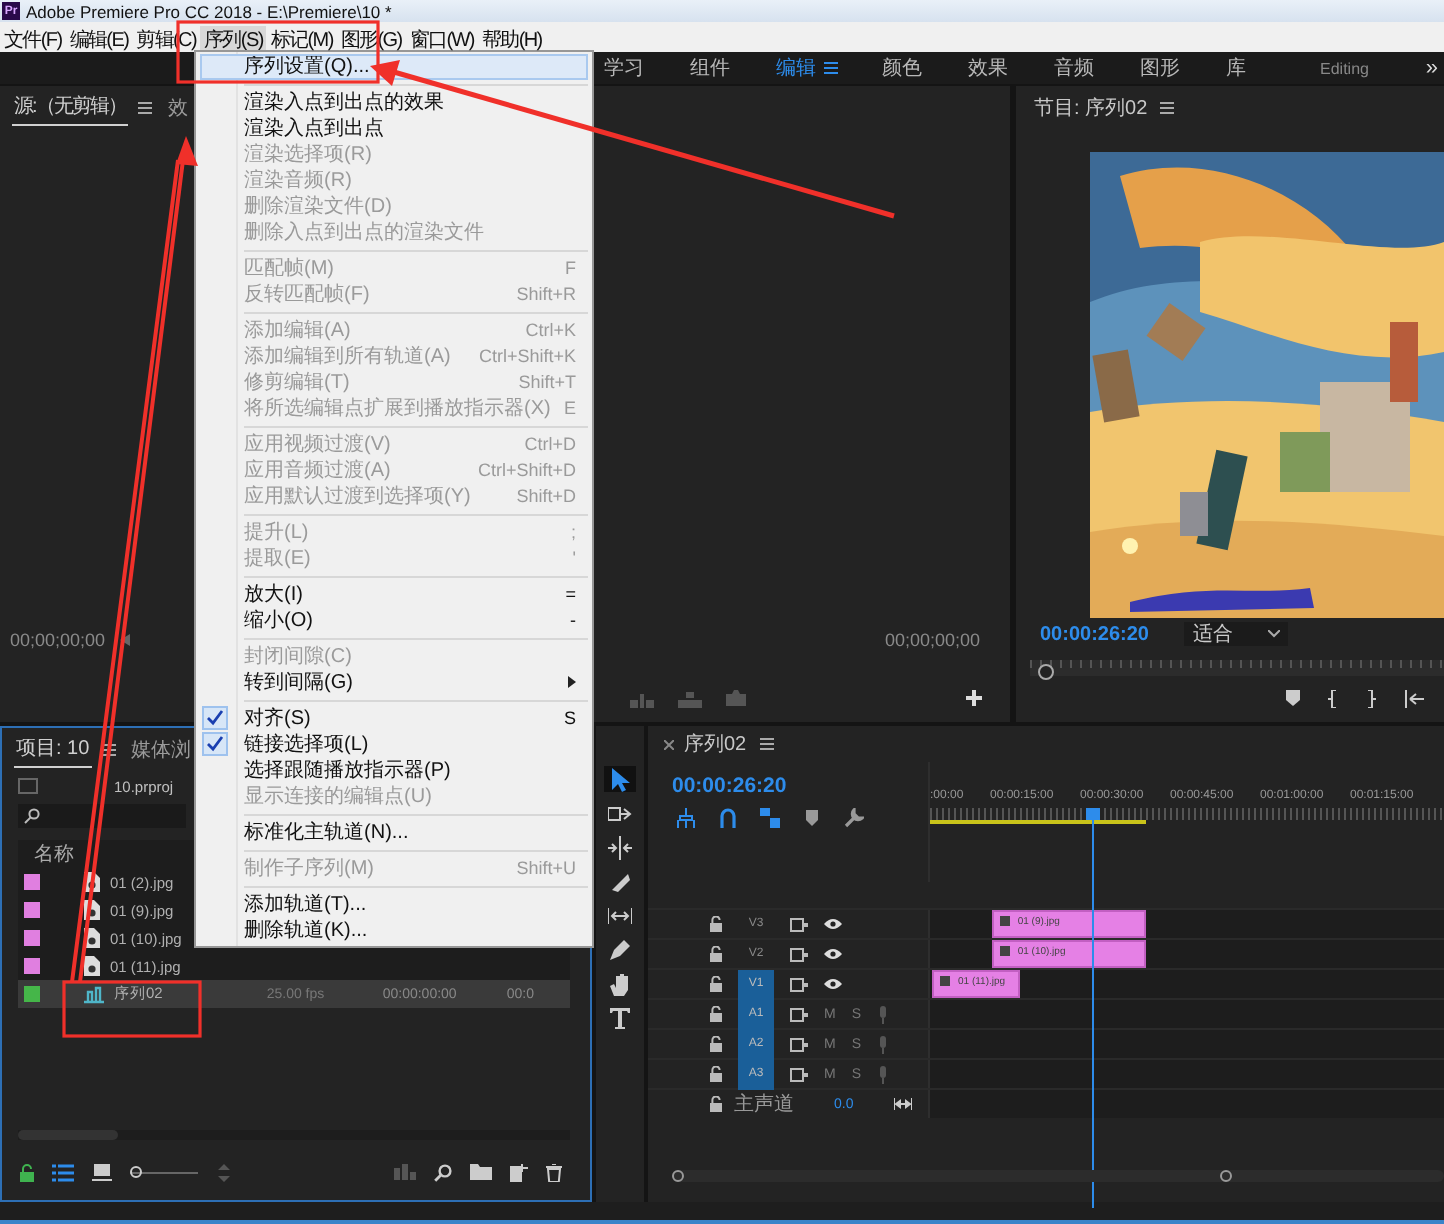  I want to click on menu-item: 对齐(S) S, so click(394, 718).